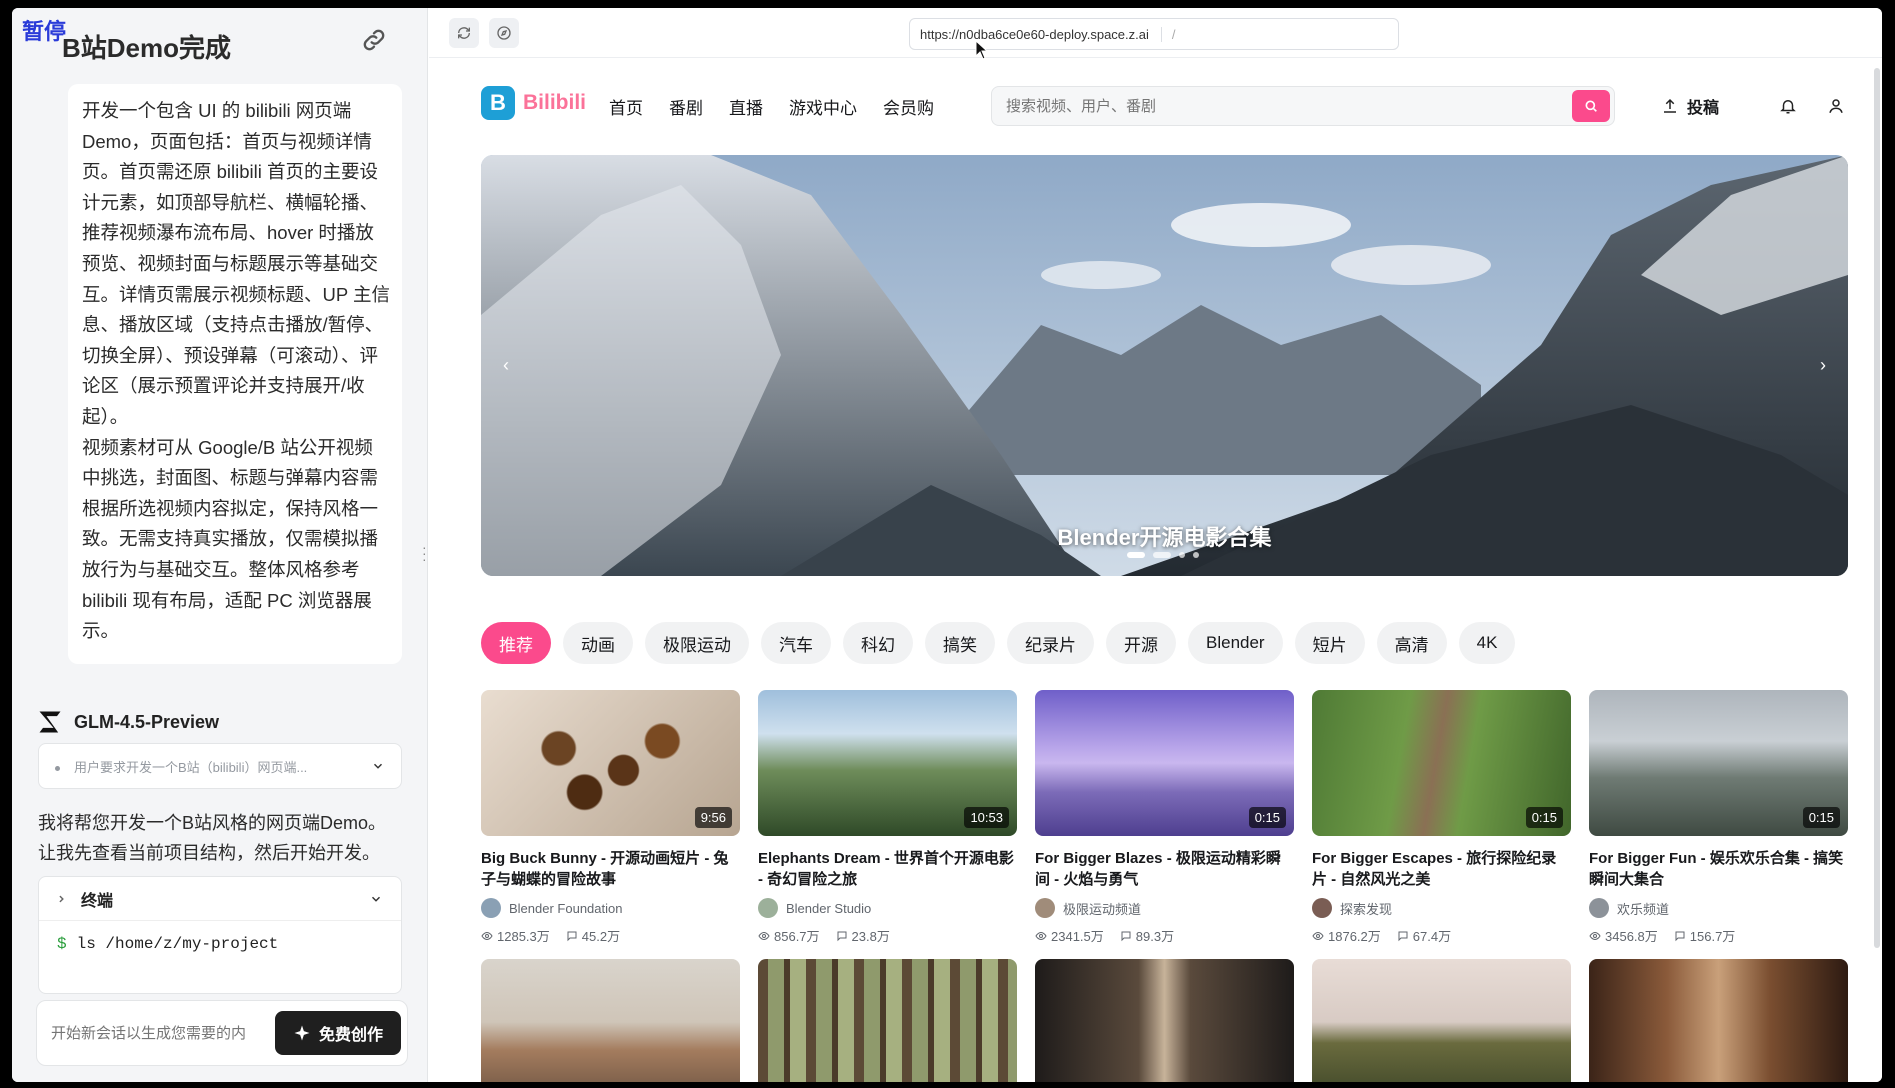 The width and height of the screenshot is (1895, 1088). I want to click on uploader-row: 极限运动频道, so click(1164, 908).